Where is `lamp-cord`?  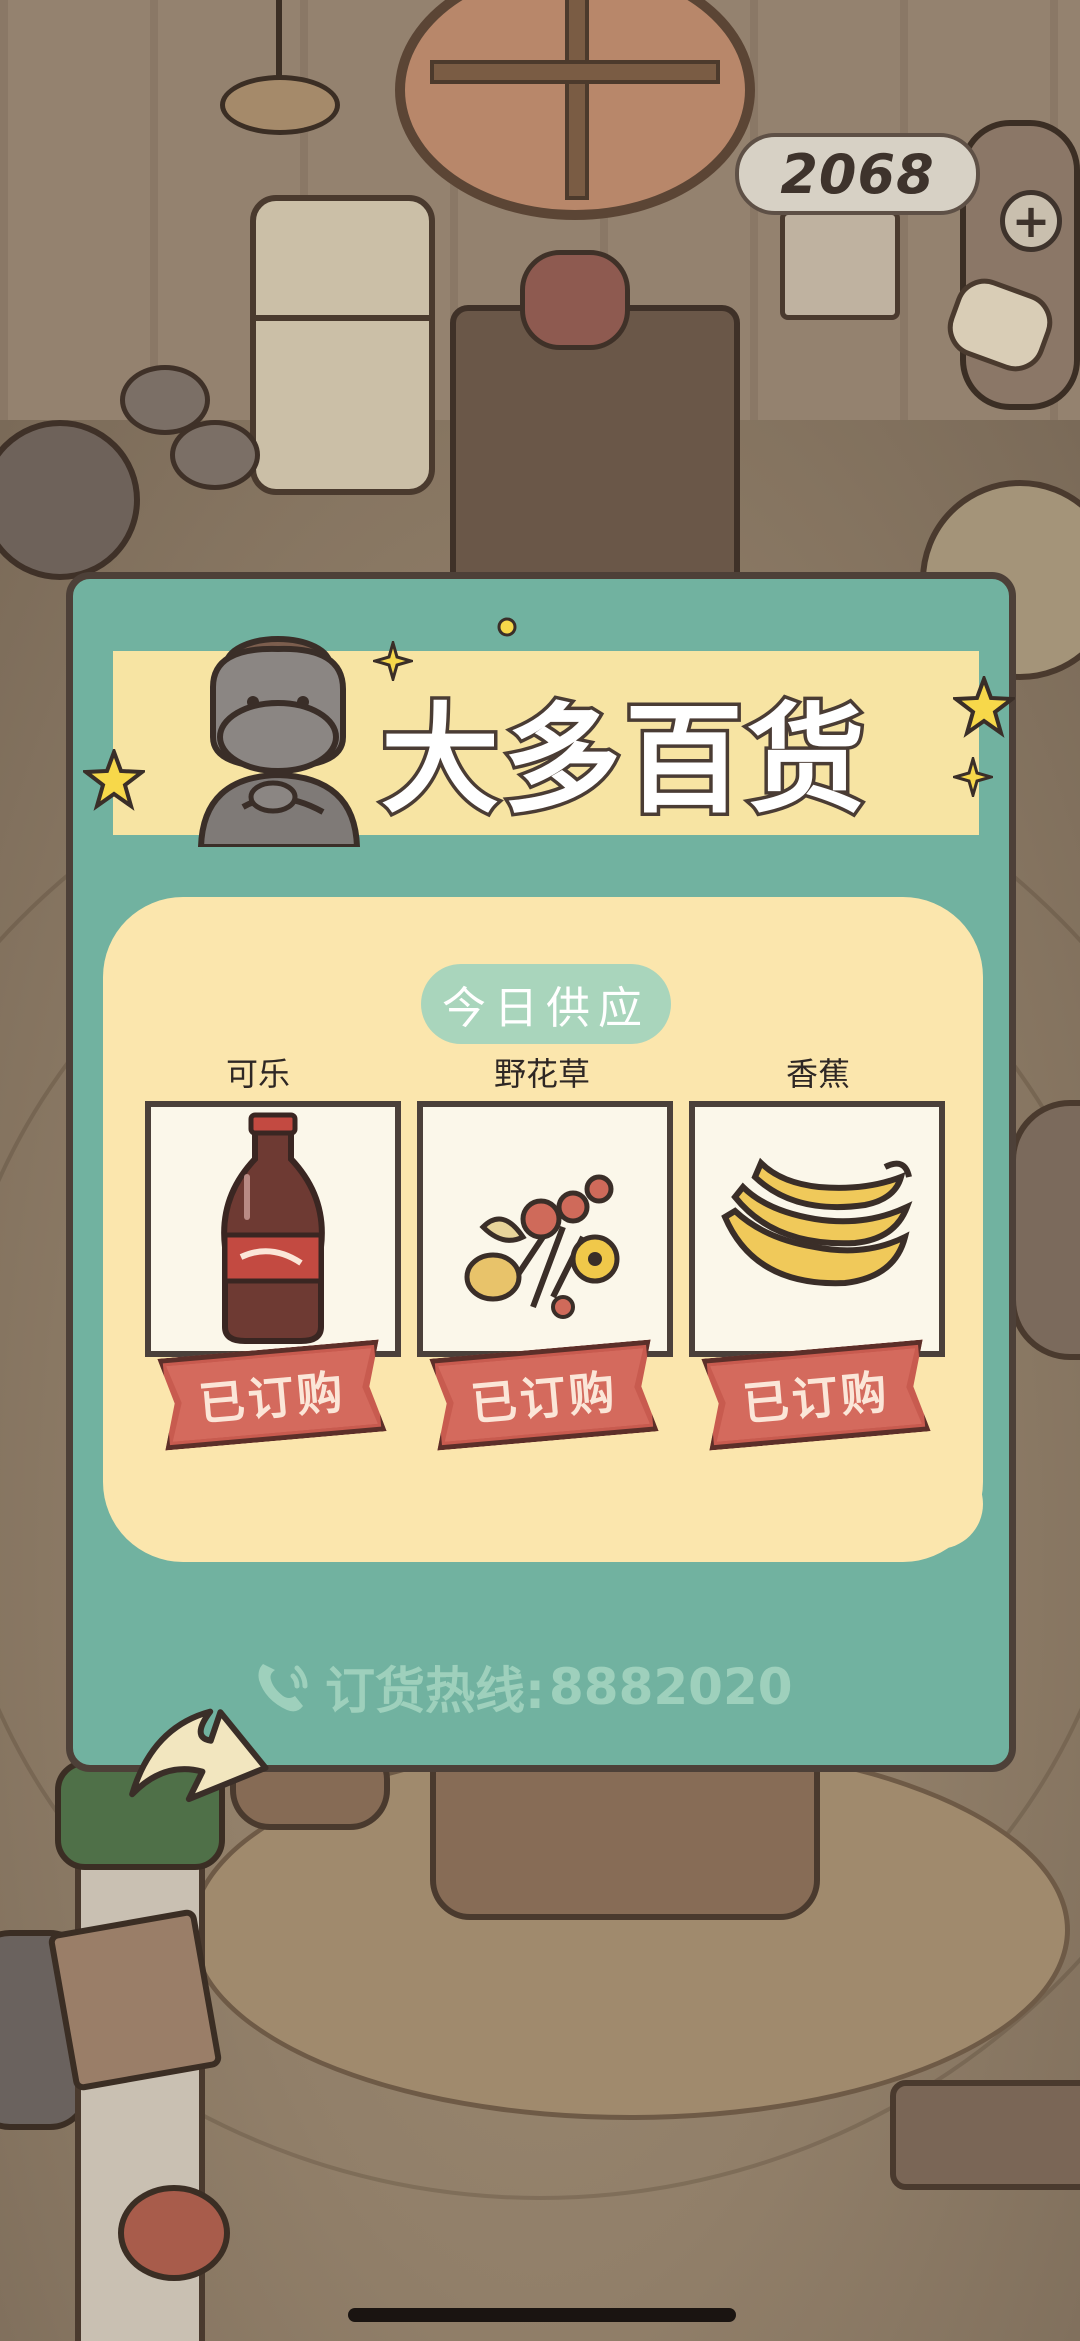 lamp-cord is located at coordinates (279, 40).